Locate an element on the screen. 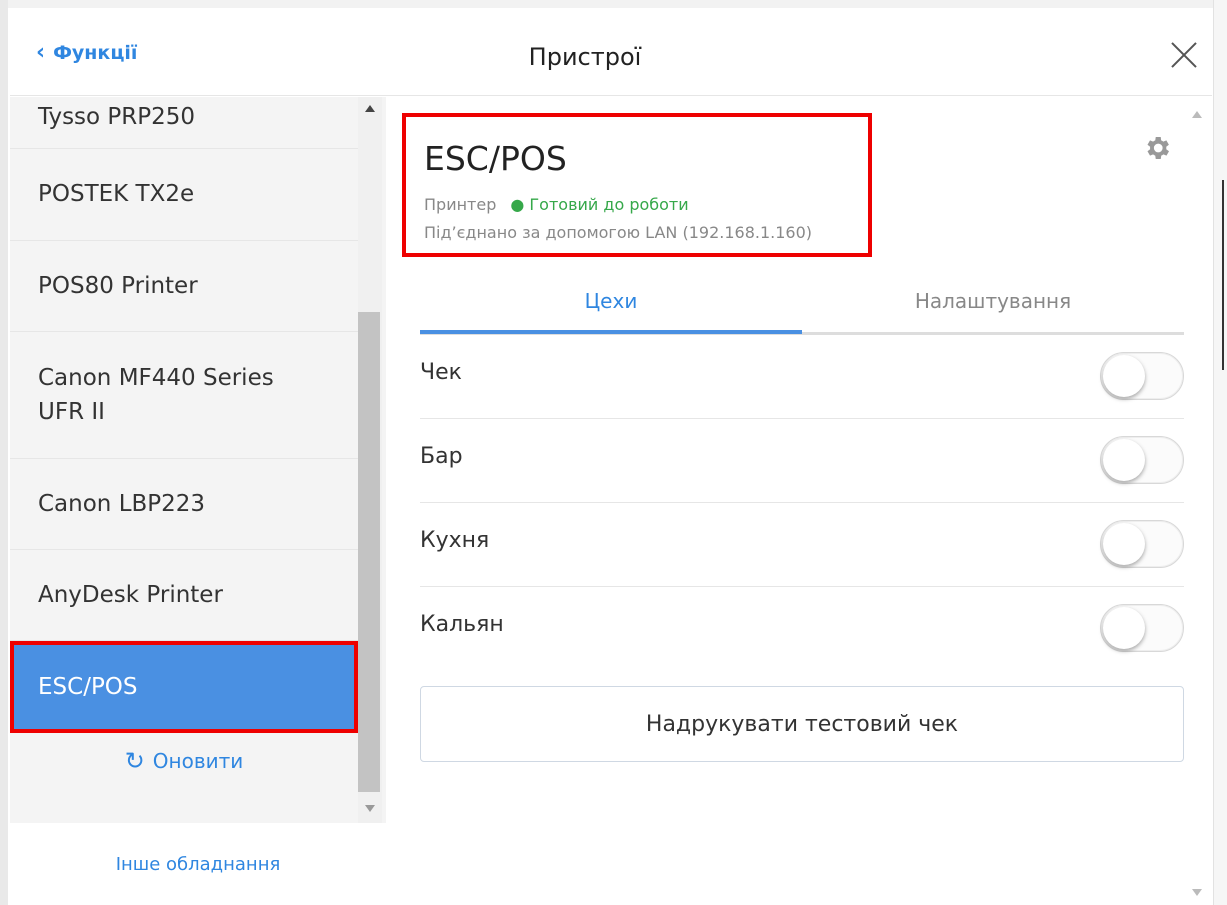  workshop-label: Бар is located at coordinates (441, 456).